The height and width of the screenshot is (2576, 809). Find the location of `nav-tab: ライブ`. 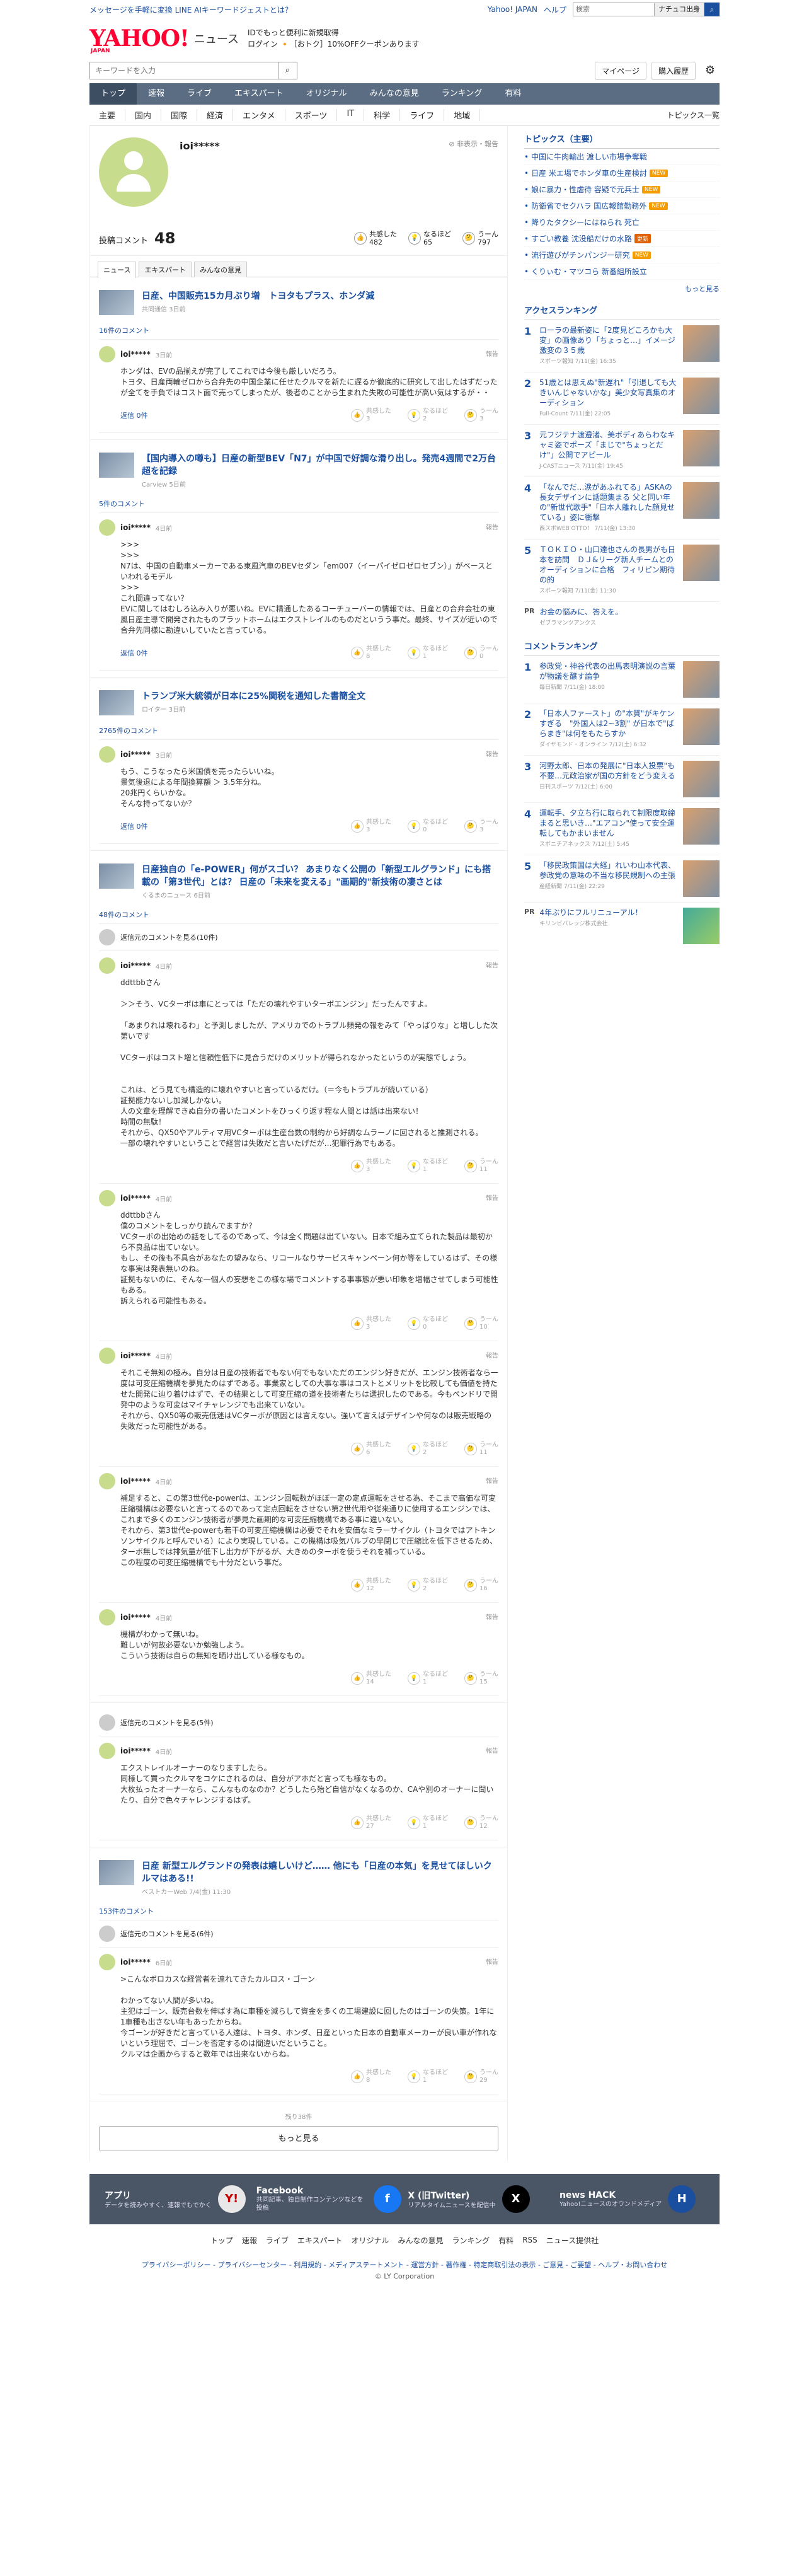

nav-tab: ライブ is located at coordinates (200, 94).